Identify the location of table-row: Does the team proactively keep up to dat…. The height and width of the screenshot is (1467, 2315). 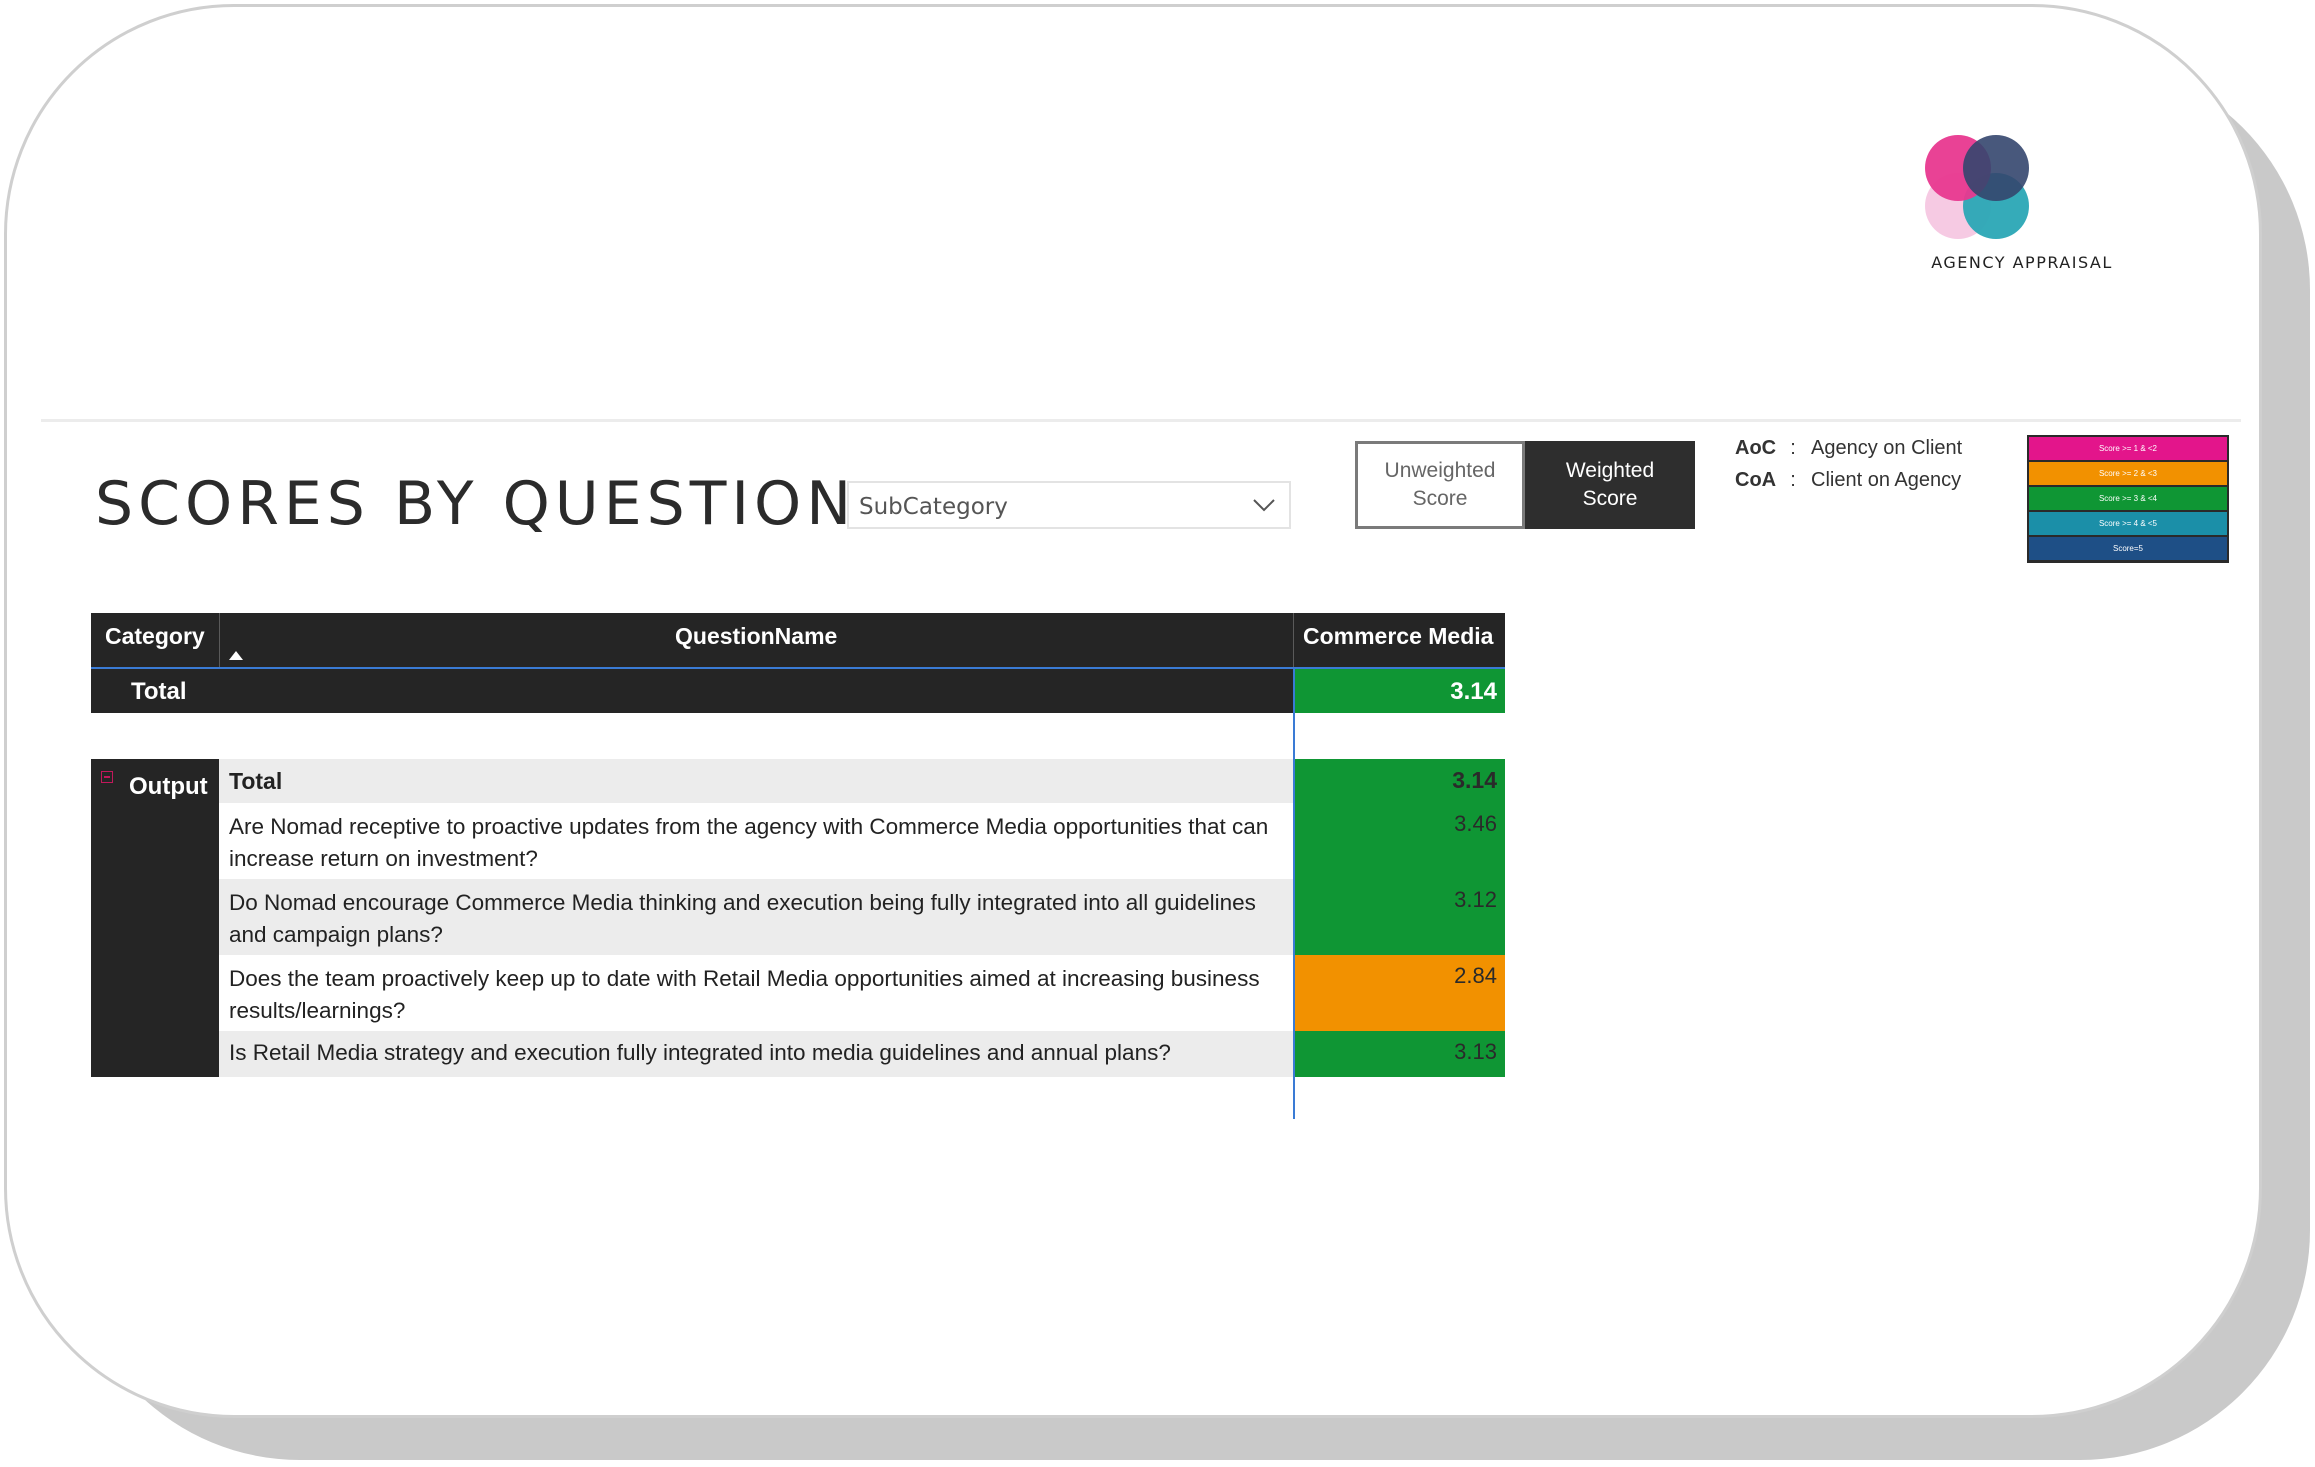
(862, 993).